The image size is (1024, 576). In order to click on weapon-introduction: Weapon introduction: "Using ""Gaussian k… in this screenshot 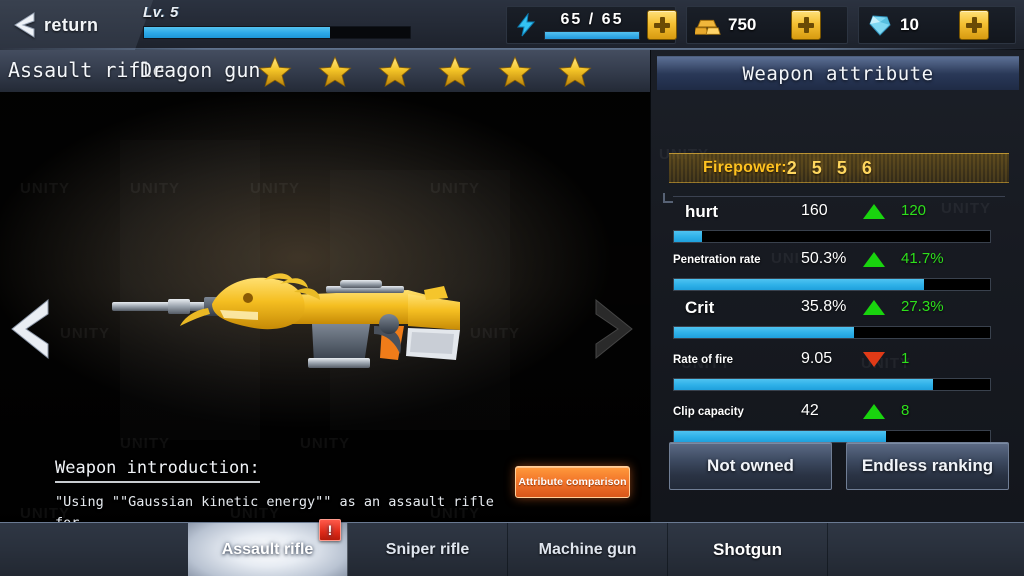, I will do `click(280, 490)`.